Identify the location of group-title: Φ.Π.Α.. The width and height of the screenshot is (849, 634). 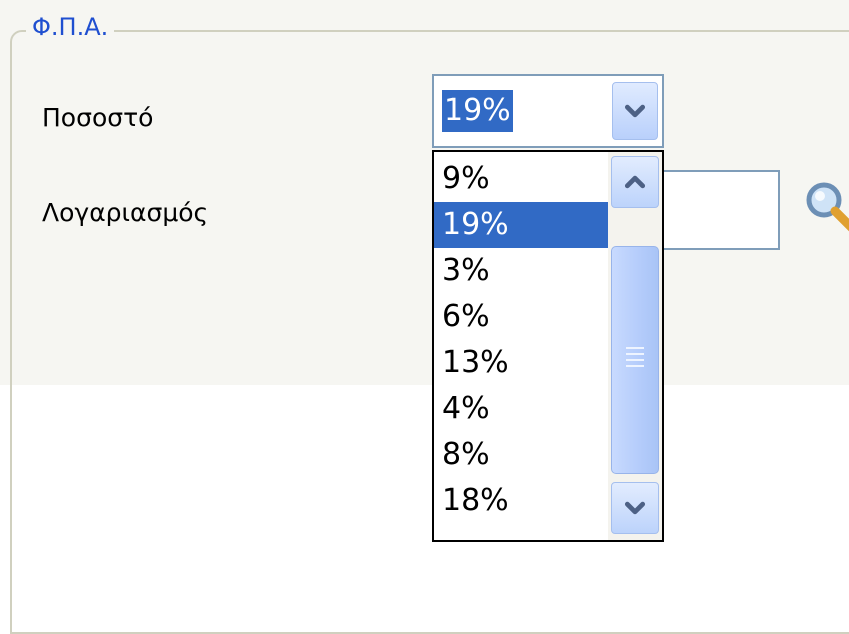
(70, 27).